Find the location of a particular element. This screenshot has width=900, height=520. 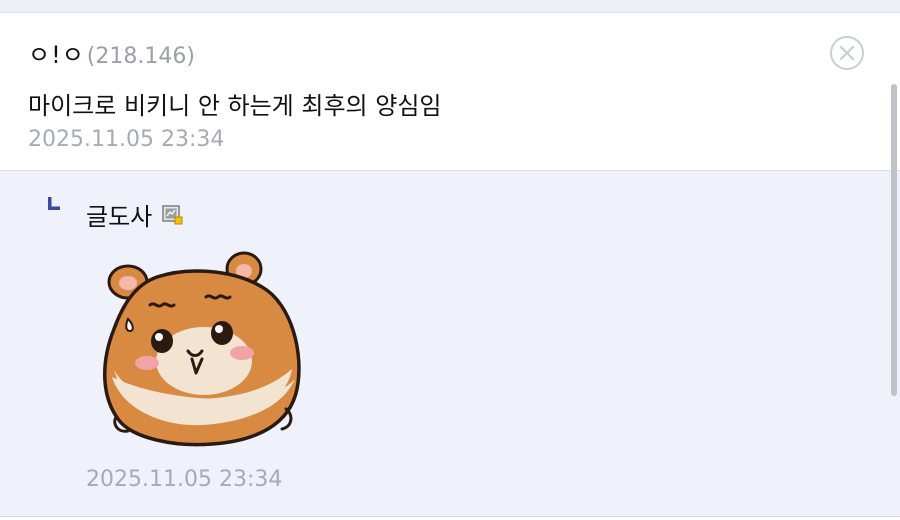

close-circle-icon is located at coordinates (847, 53).